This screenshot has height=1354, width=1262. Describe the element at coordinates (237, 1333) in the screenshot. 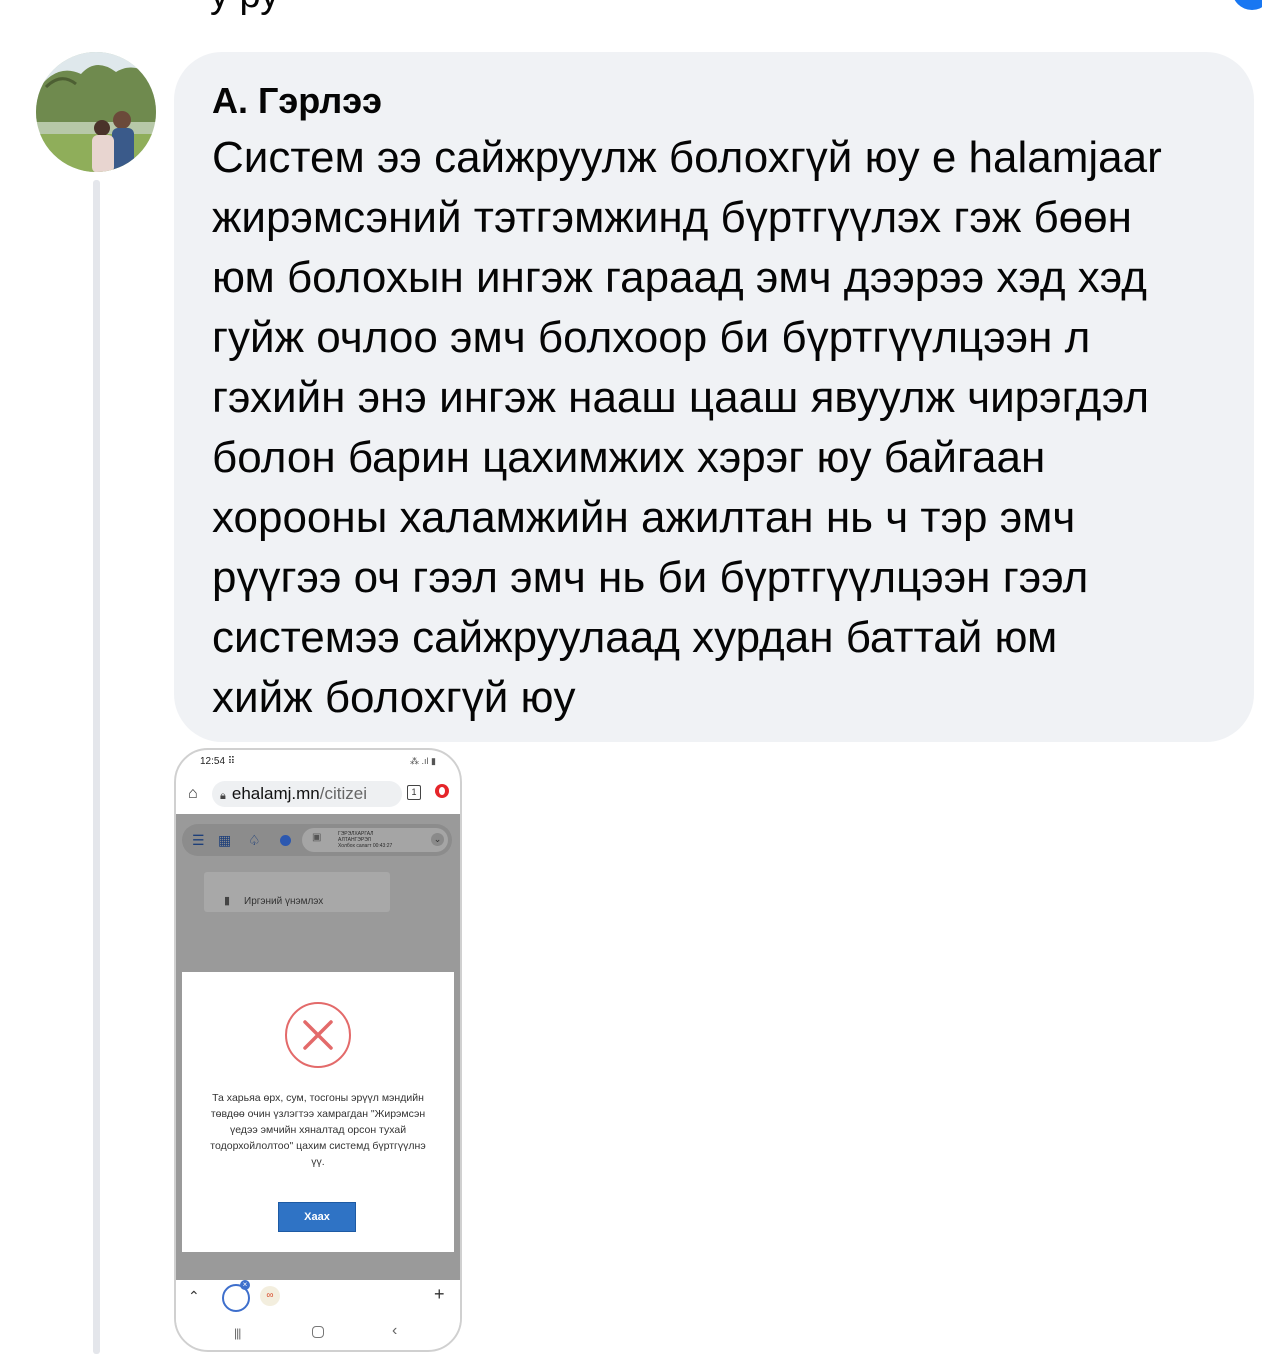

I see `recents-icon: |||` at that location.